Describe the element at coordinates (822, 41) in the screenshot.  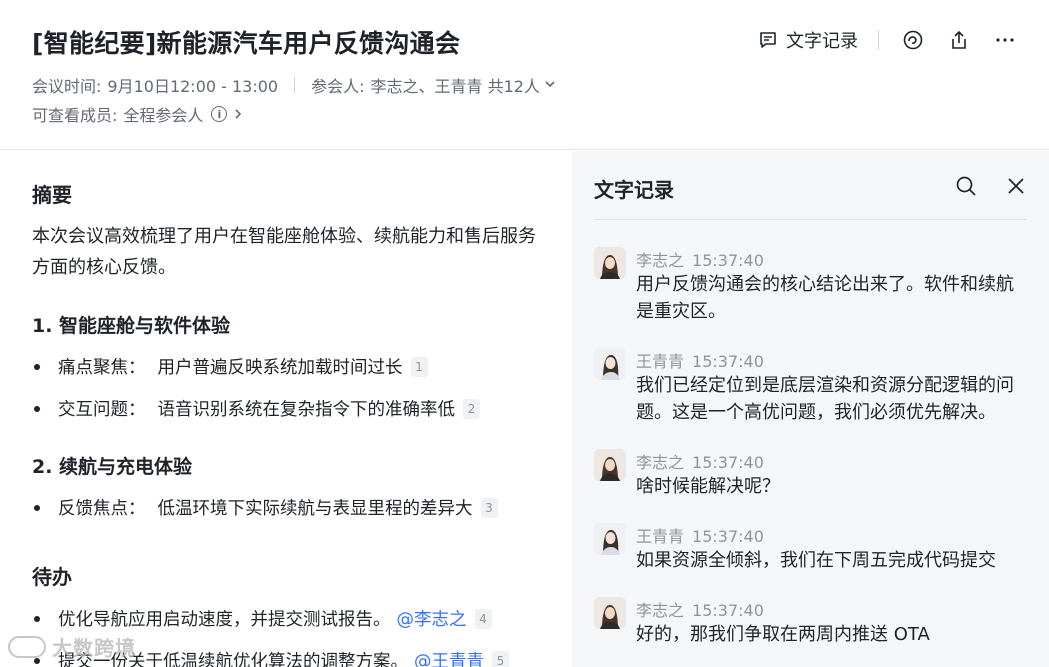
I see `transcript-button-label: 文字记录` at that location.